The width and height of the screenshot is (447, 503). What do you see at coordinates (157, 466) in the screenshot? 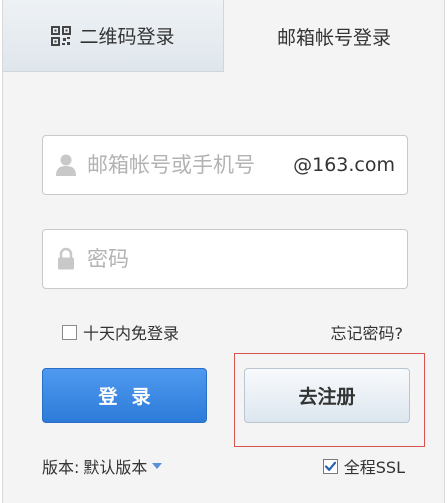
I see `caret-down-icon` at bounding box center [157, 466].